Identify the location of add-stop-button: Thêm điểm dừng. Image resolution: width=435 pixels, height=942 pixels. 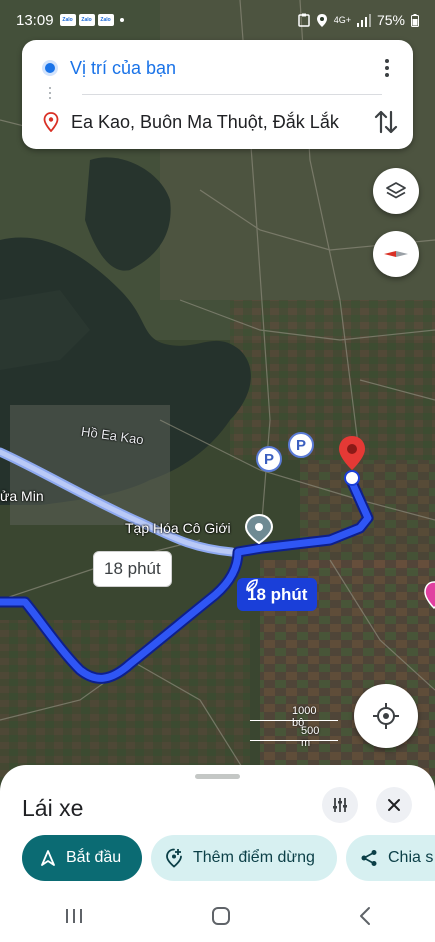
(244, 858).